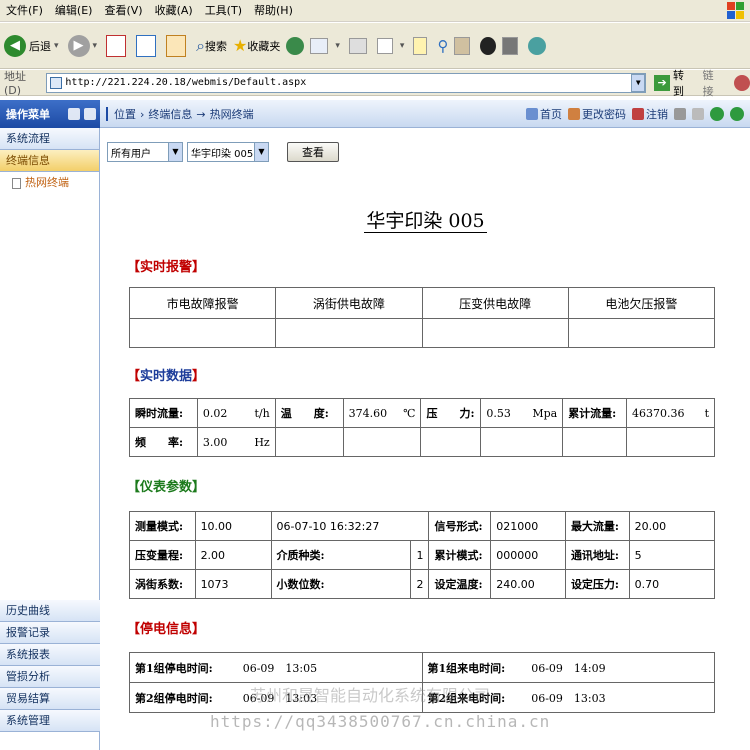 The width and height of the screenshot is (750, 750). What do you see at coordinates (16, 183) in the screenshot?
I see `document-icon` at bounding box center [16, 183].